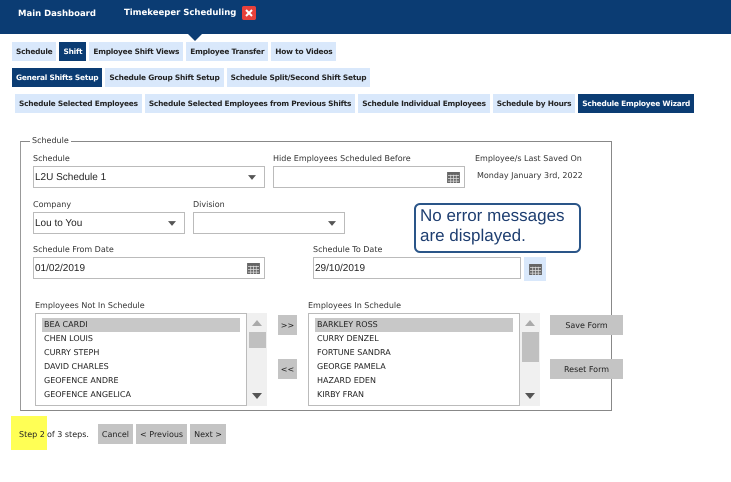  Describe the element at coordinates (249, 13) in the screenshot. I see `close-icon` at that location.